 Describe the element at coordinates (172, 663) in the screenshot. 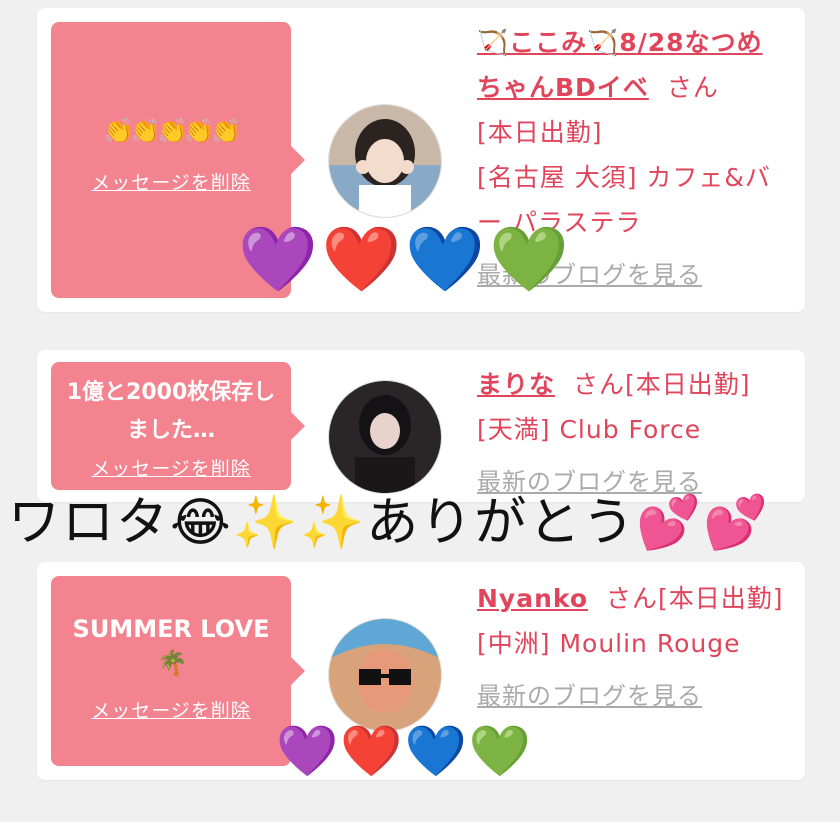

I see `palm-tree-emoji: 🌴` at that location.